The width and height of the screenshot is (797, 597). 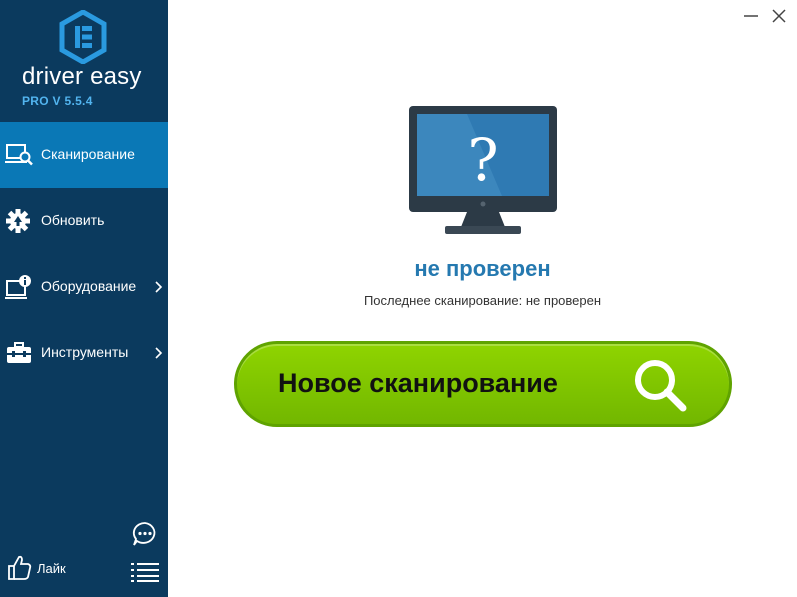 What do you see at coordinates (661, 386) in the screenshot?
I see `magnifier-icon` at bounding box center [661, 386].